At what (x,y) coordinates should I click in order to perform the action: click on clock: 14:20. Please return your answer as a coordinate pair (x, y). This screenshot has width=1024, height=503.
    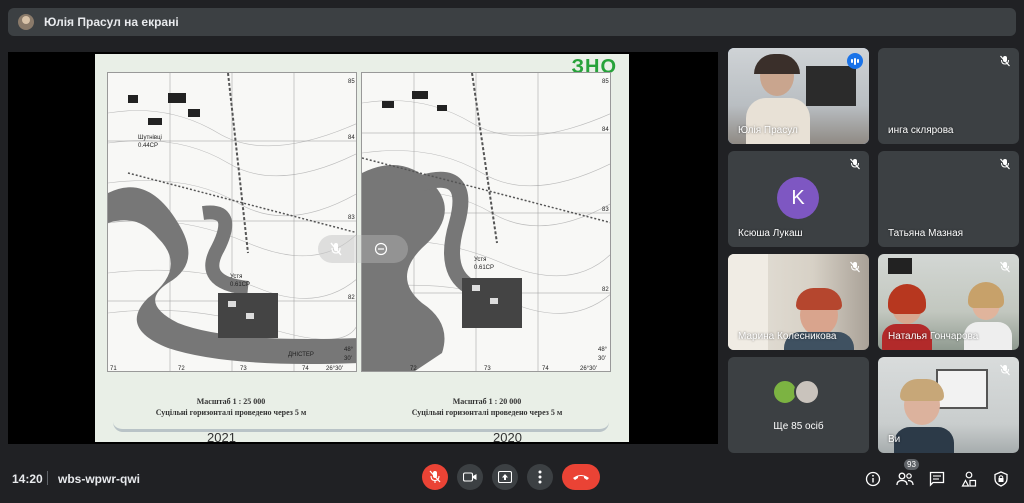
    Looking at the image, I should click on (27, 479).